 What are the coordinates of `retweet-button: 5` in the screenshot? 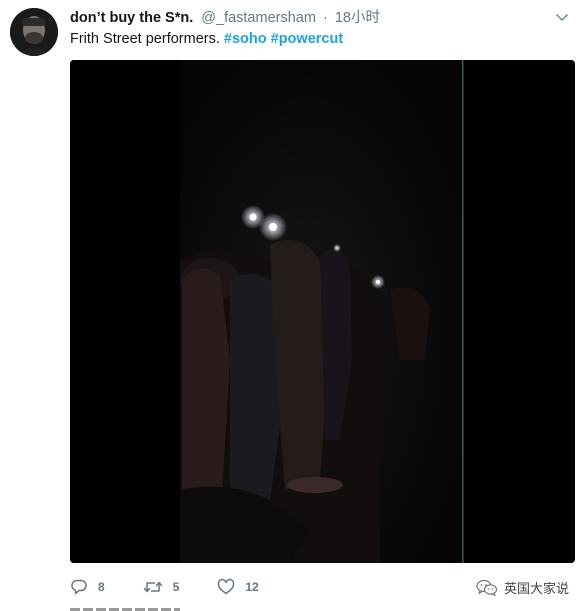 It's located at (161, 587).